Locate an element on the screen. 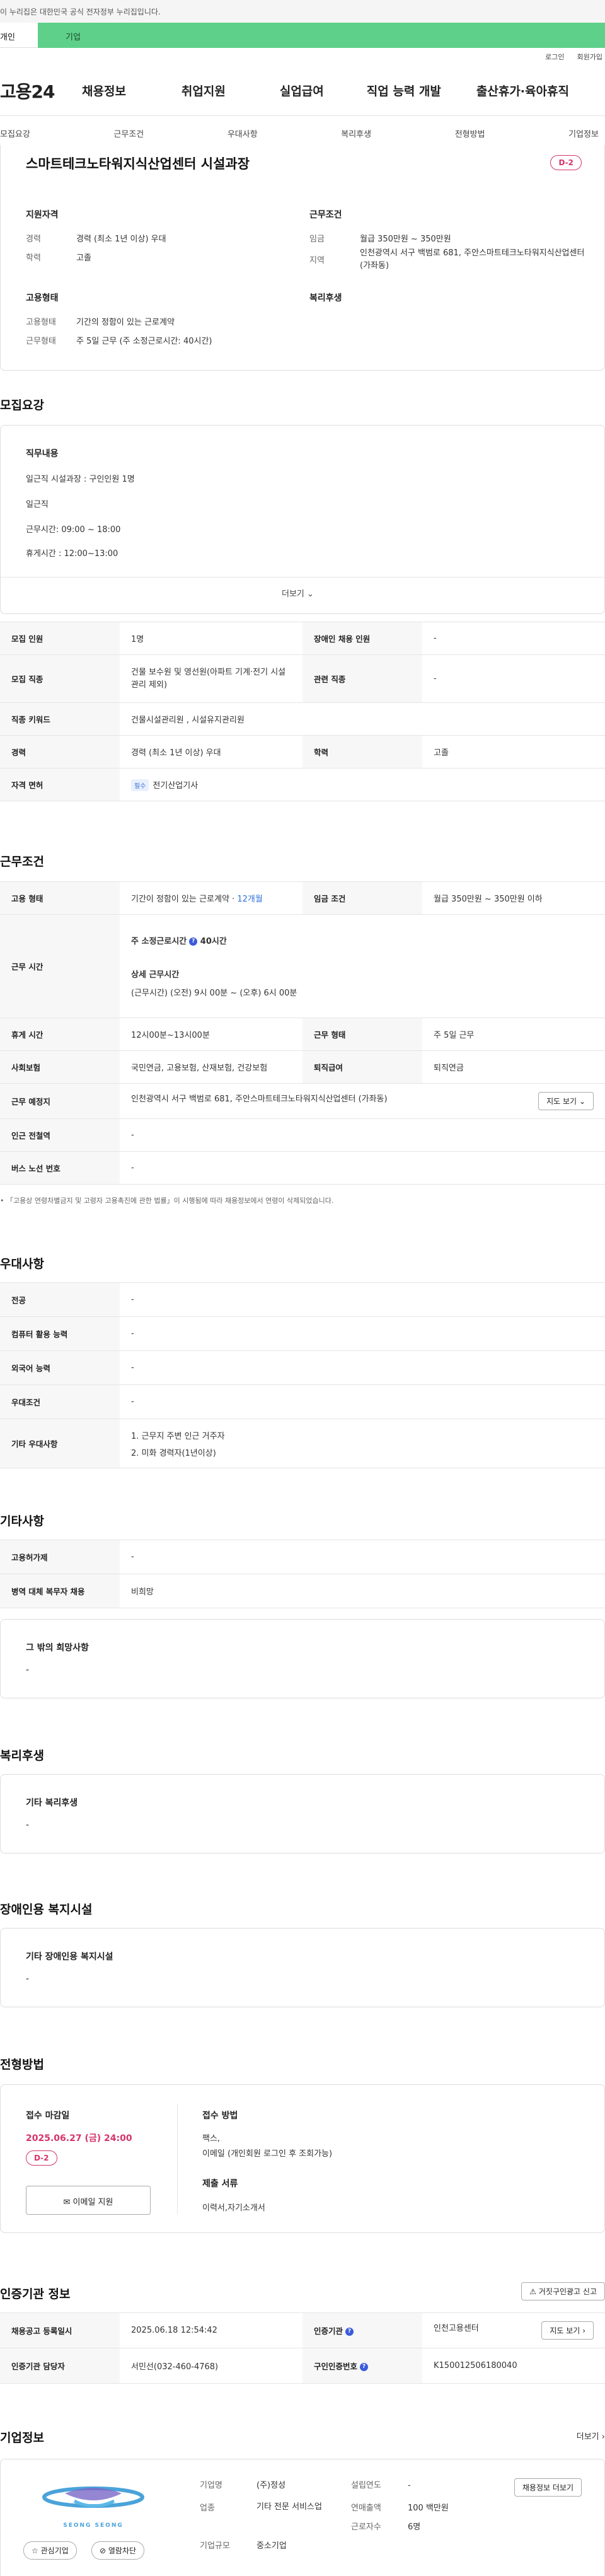  th-bus: 버스 노선 번호 is located at coordinates (60, 1168).